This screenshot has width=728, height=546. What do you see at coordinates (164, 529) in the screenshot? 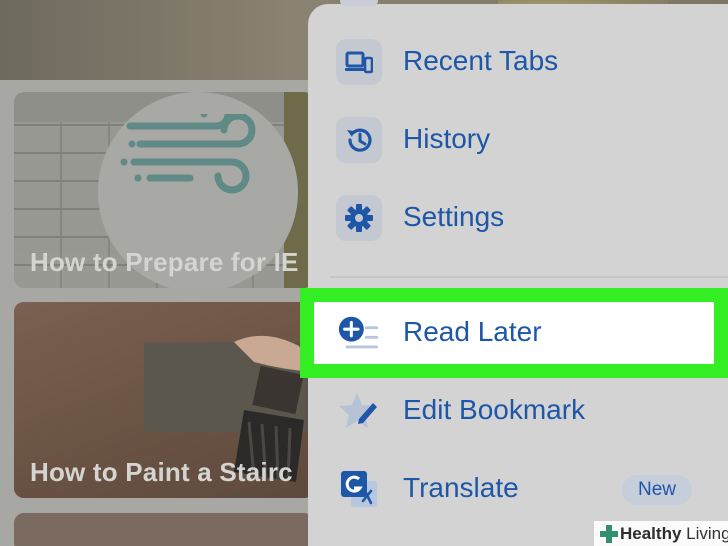
I see `article-card-third` at bounding box center [164, 529].